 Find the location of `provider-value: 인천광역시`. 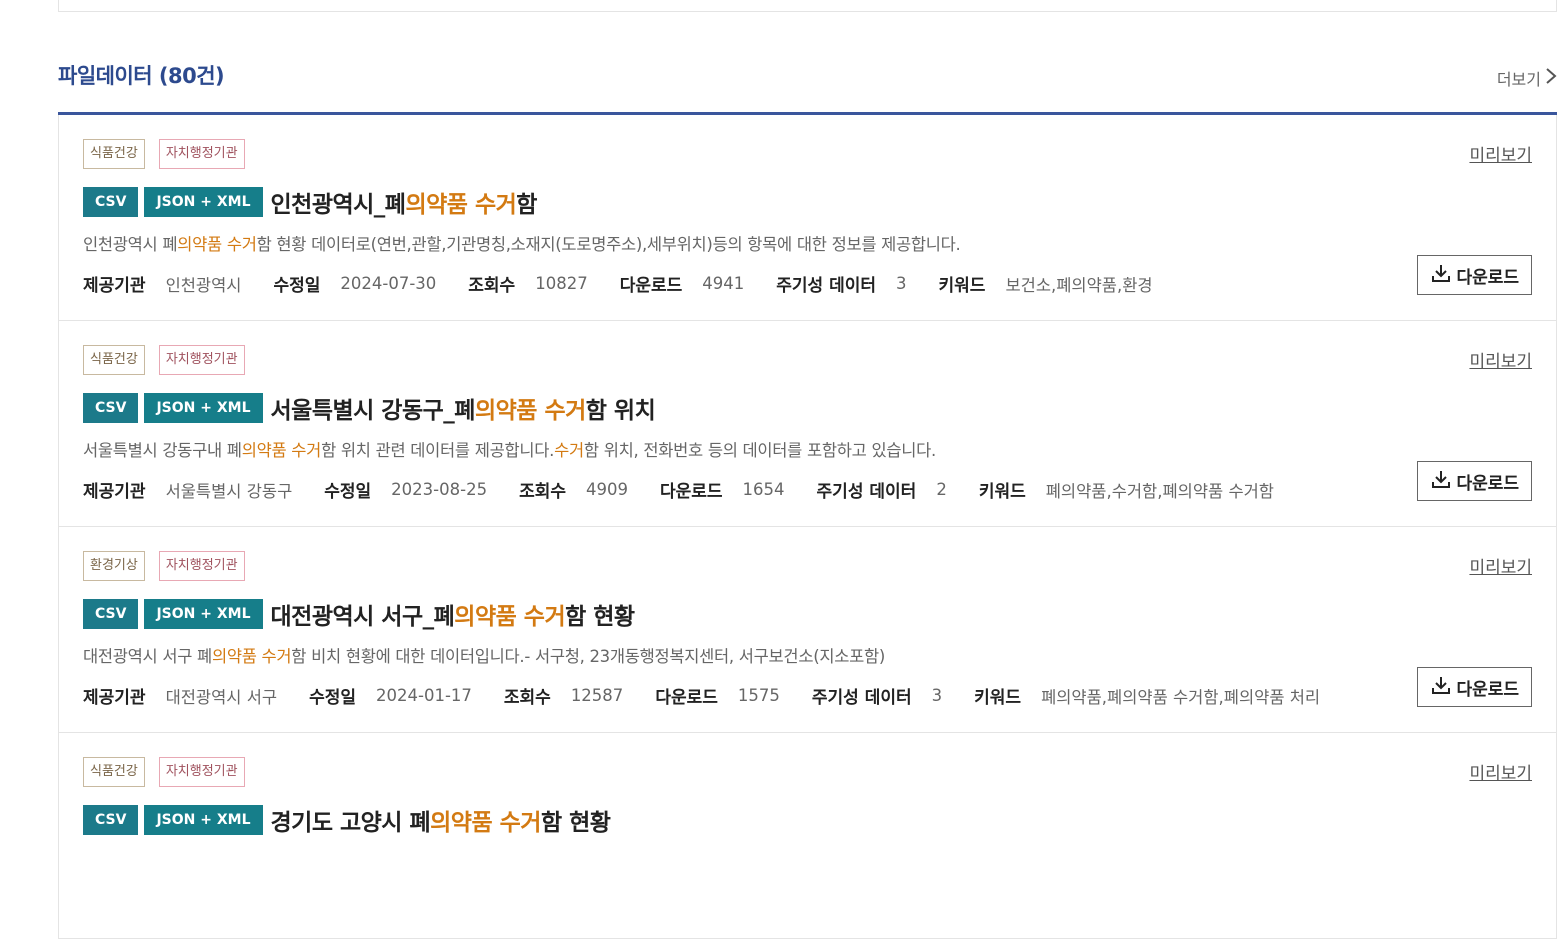

provider-value: 인천광역시 is located at coordinates (203, 285).